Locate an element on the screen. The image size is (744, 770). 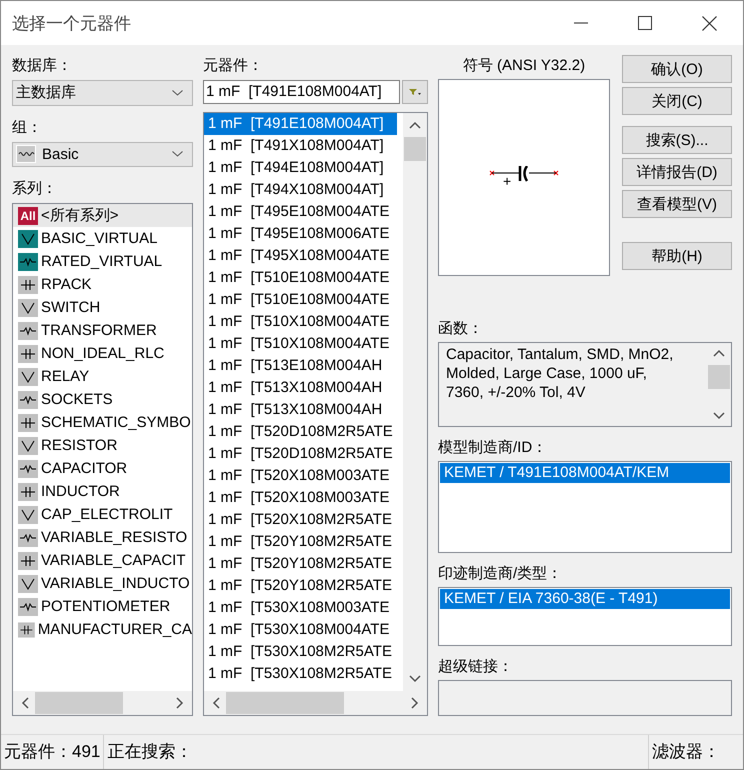
filter-button is located at coordinates (415, 92).